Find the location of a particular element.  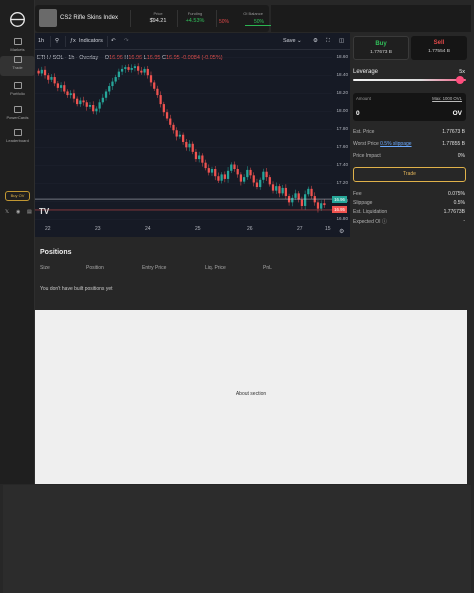

oi-short-value: 50% is located at coordinates (224, 22).